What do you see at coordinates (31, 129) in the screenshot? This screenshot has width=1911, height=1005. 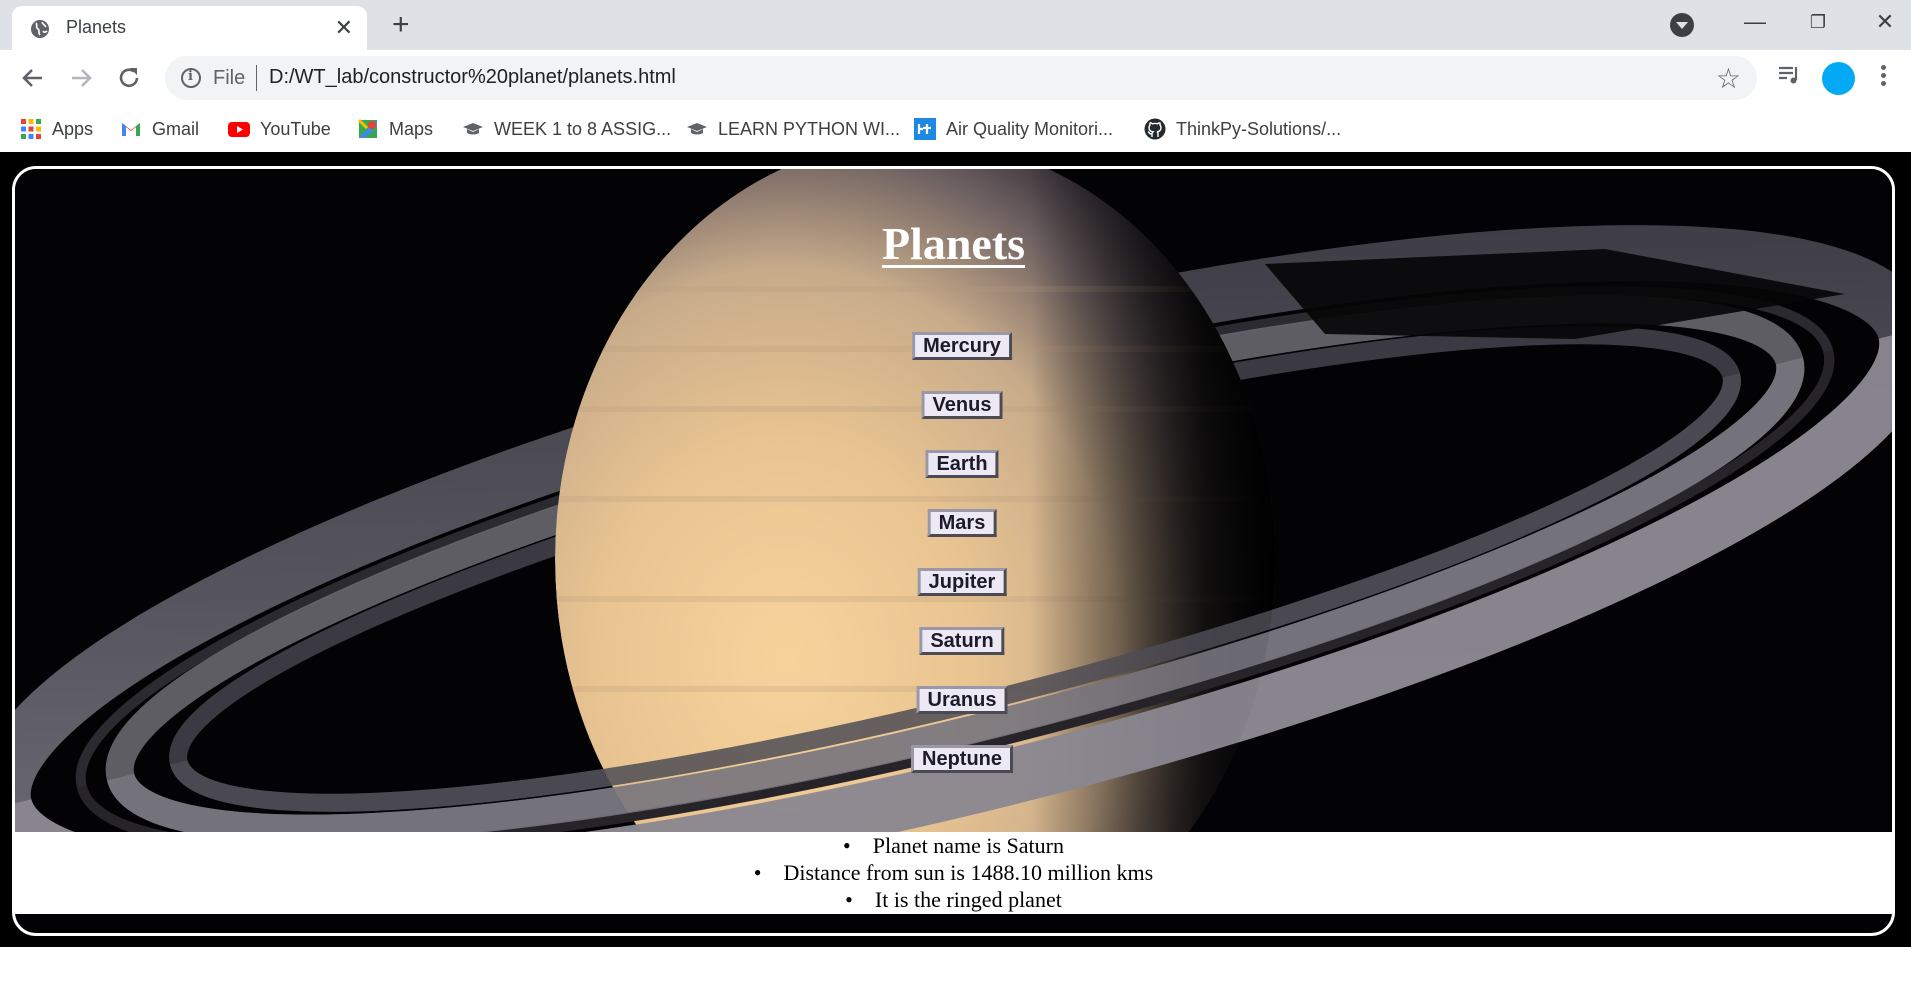 I see `apps-grid-icon` at bounding box center [31, 129].